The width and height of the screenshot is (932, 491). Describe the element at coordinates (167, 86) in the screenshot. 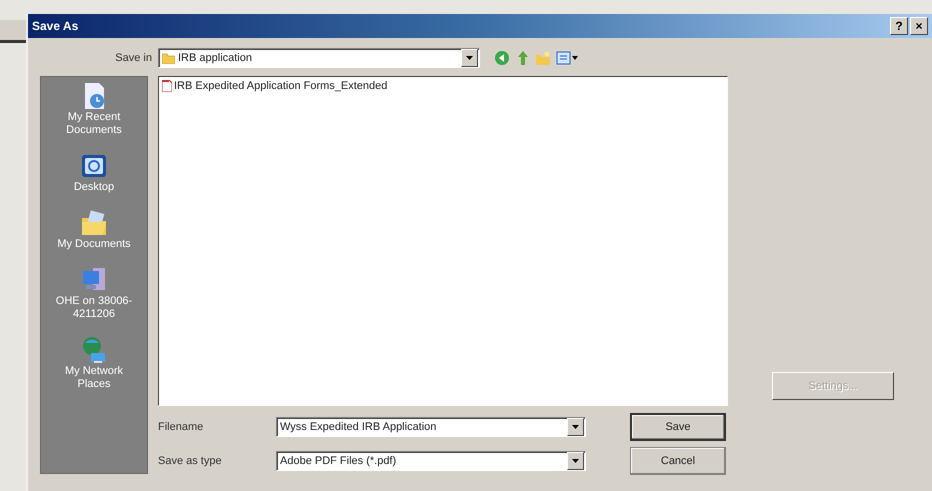

I see `pdf-file-icon` at that location.